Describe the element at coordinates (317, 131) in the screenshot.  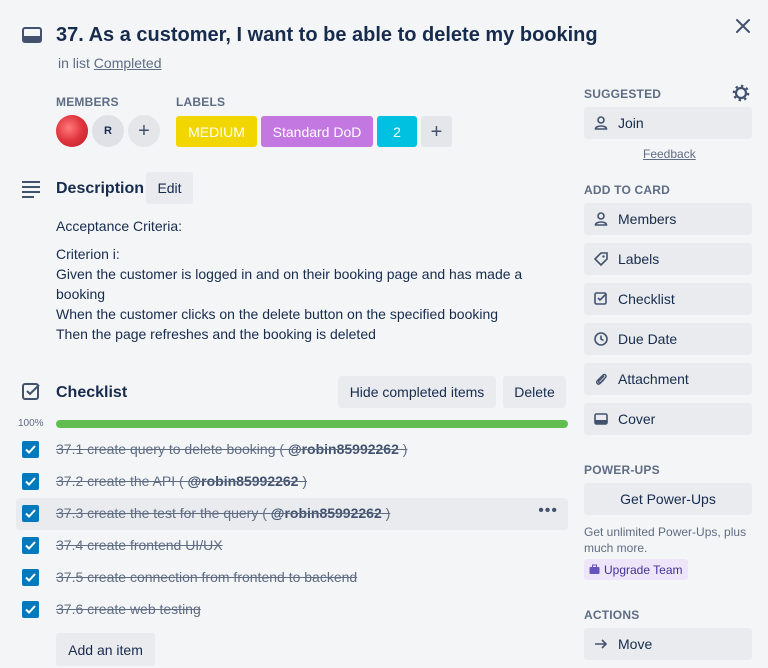
I see `label-chip-standard-dod: Standard DoD` at that location.